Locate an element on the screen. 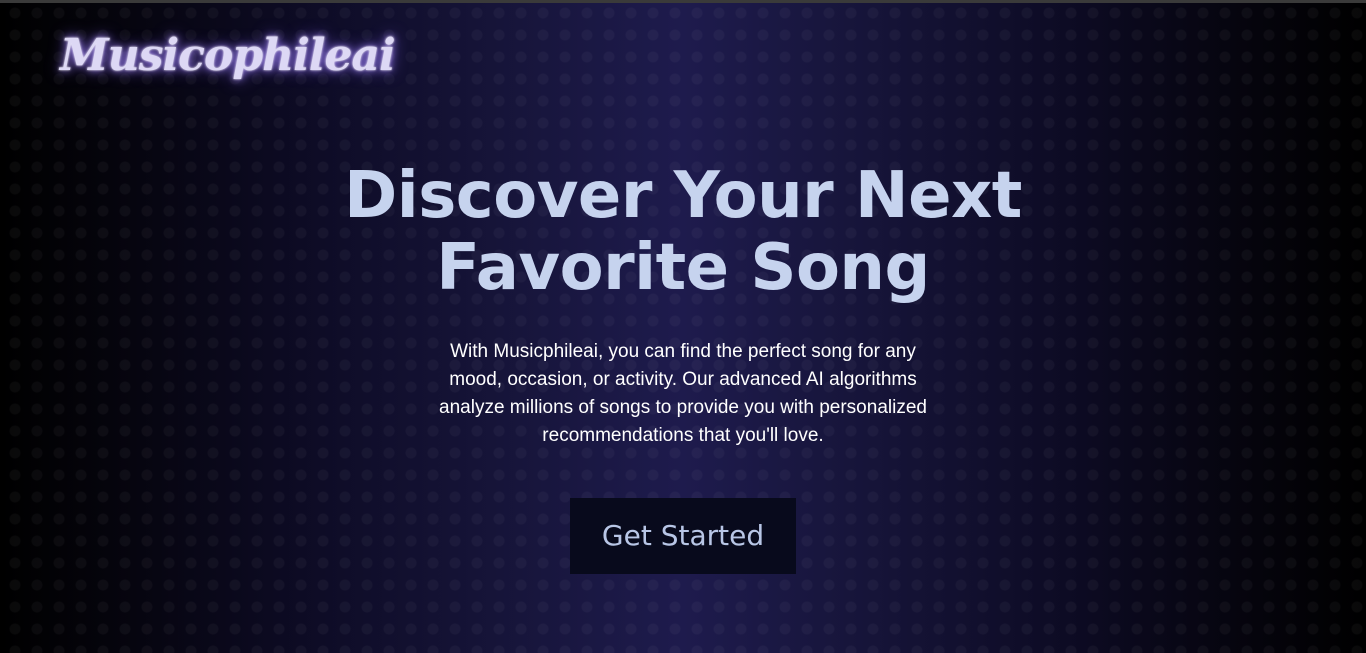  hero-headline-line-2: Favorite Song is located at coordinates (683, 268).